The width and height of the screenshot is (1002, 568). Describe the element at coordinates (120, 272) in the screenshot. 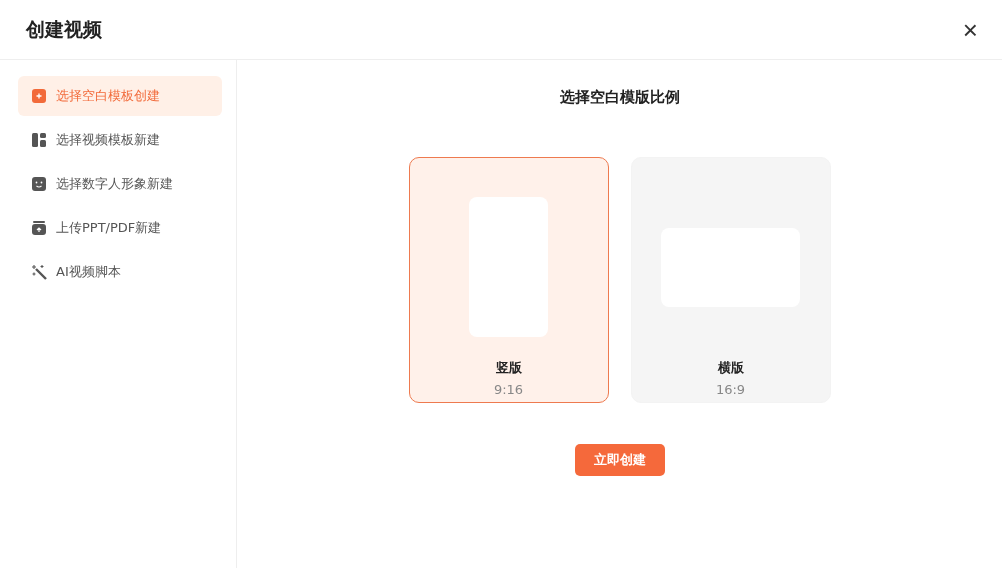

I see `sidebar-item: AI视频脚本` at that location.